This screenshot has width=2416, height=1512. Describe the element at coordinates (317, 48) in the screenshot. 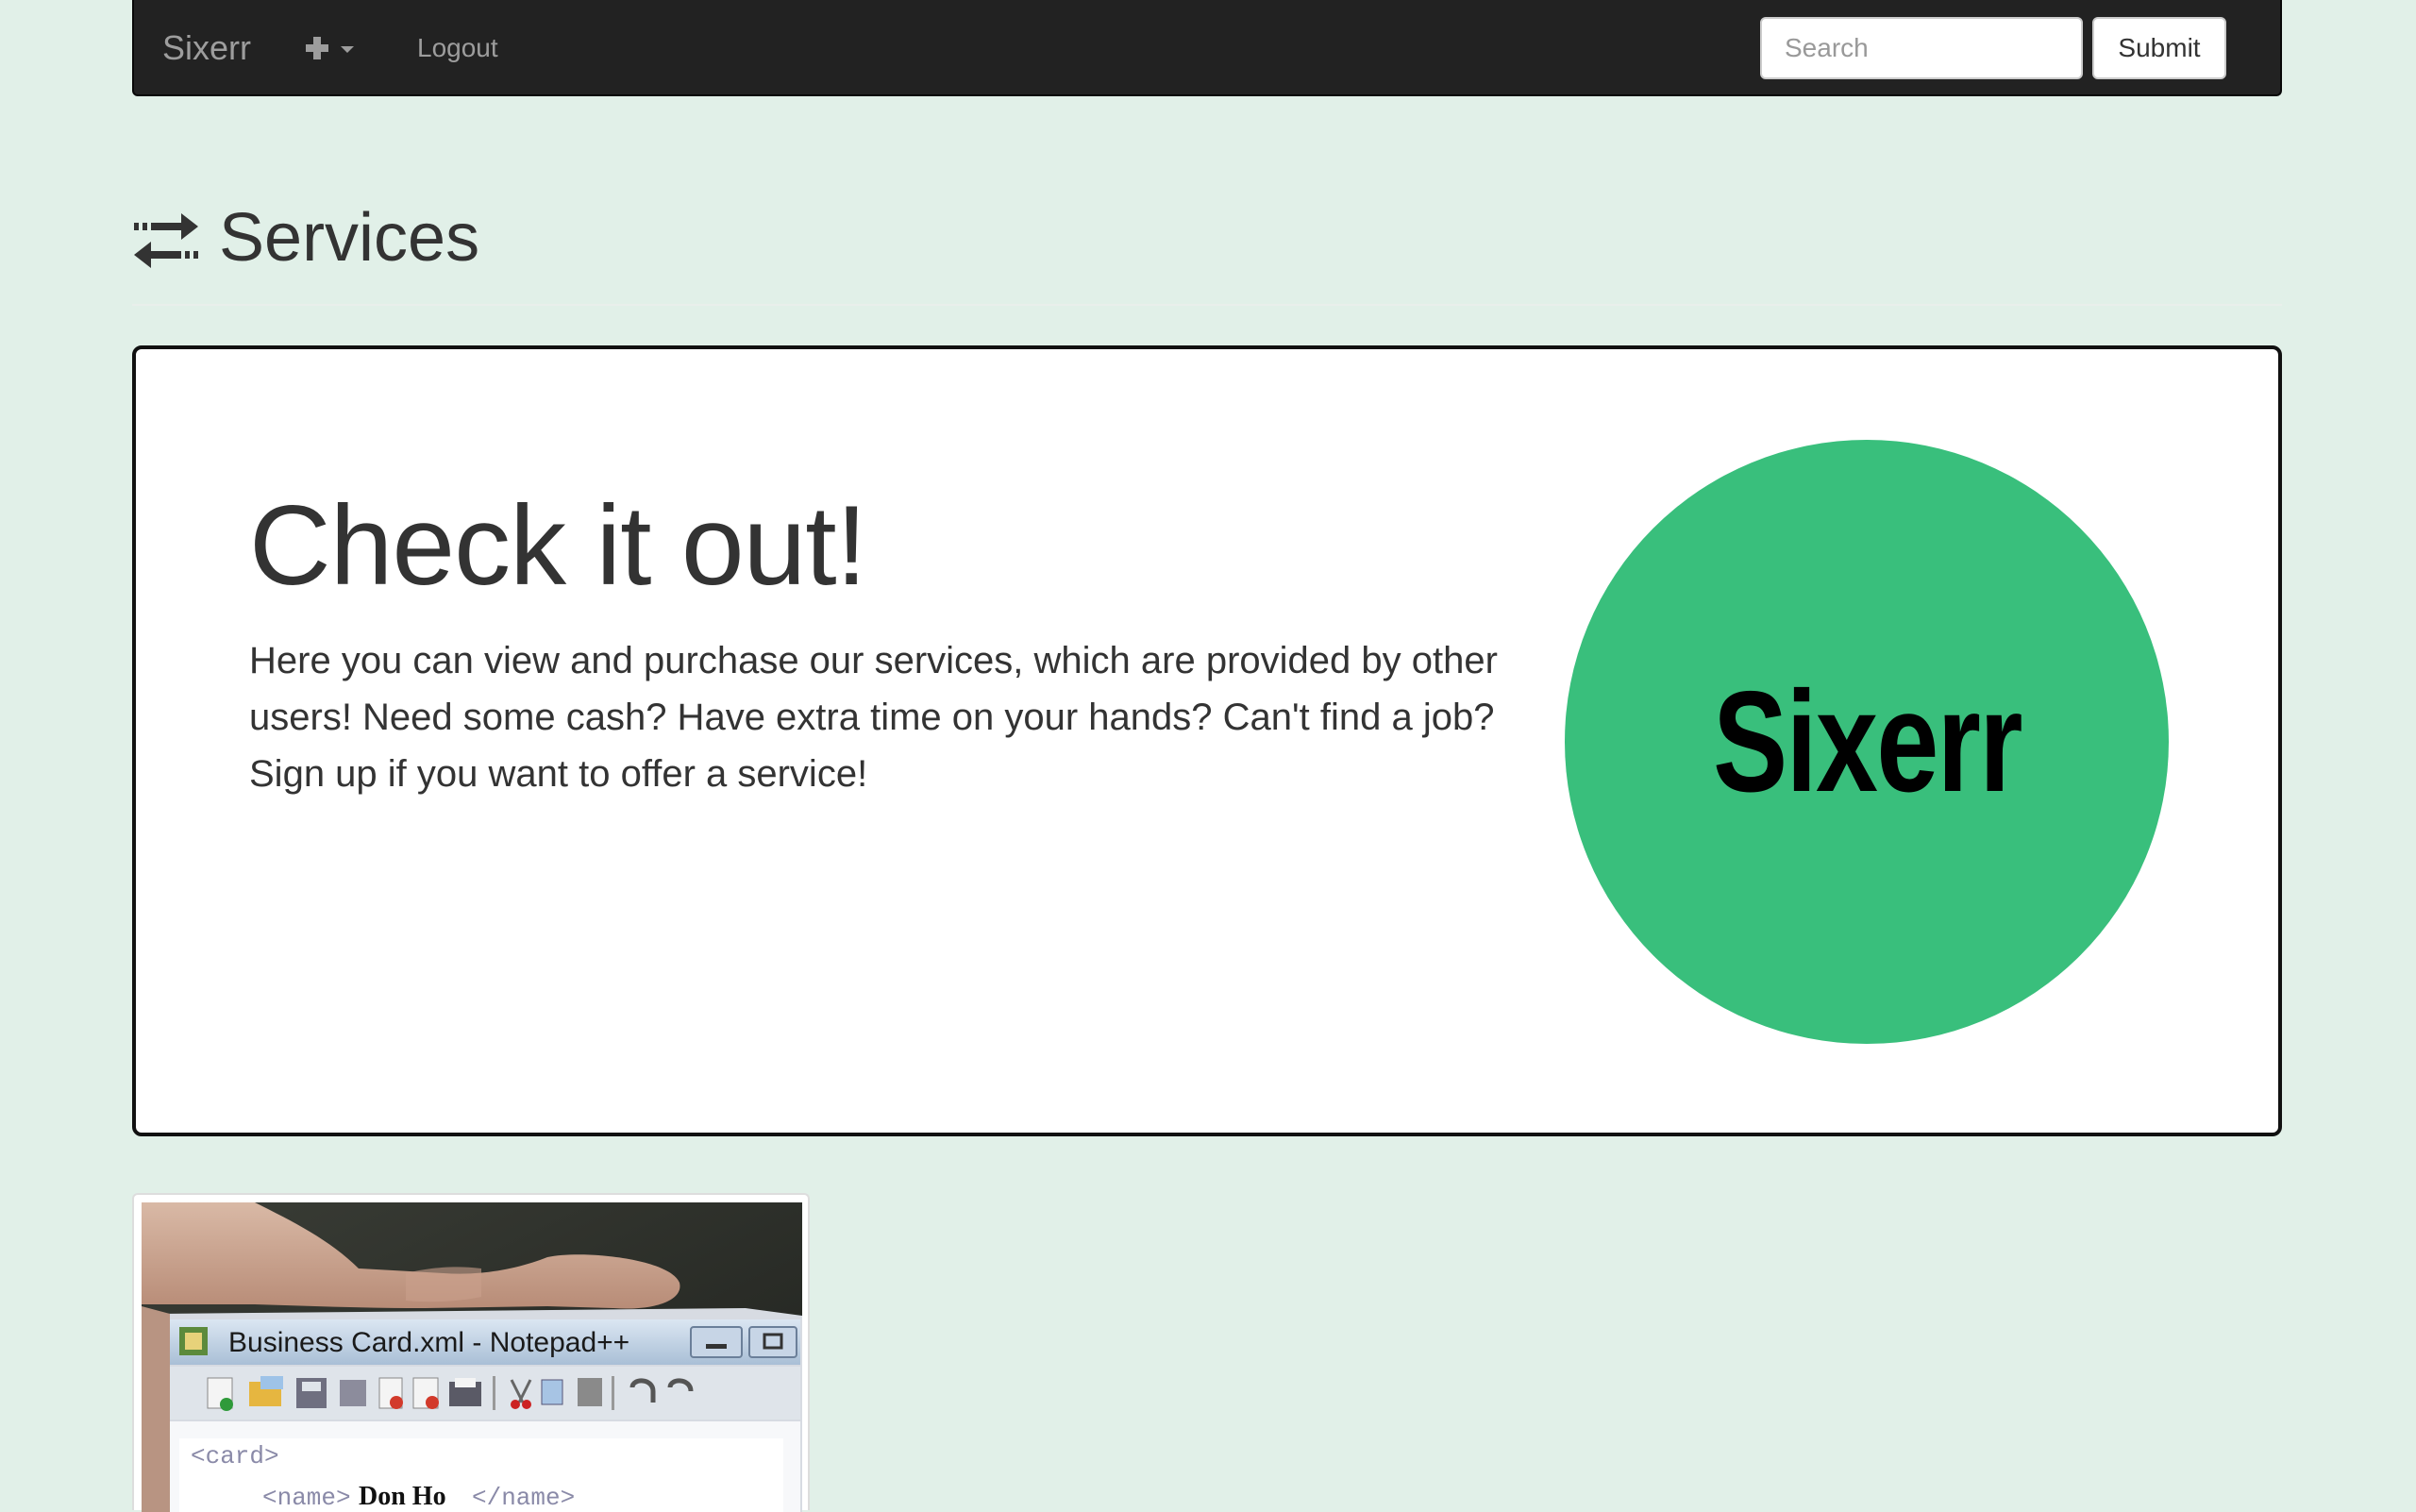

I see `plus-icon` at that location.